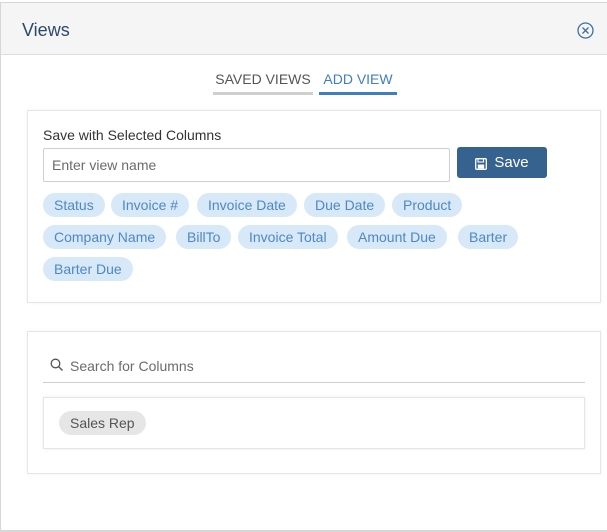 The image size is (607, 532). Describe the element at coordinates (427, 205) in the screenshot. I see `selected-column-chip: Product` at that location.